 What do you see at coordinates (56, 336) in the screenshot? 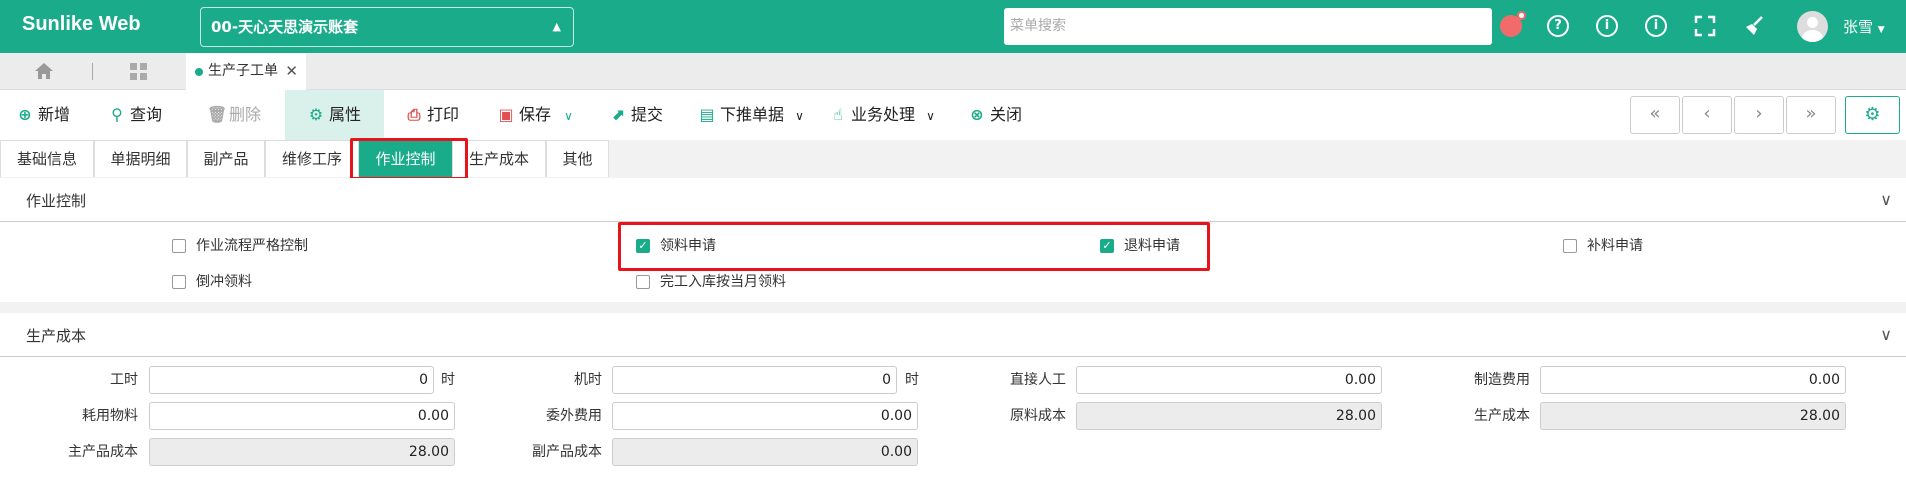
I see `section-title: 生产成本` at bounding box center [56, 336].